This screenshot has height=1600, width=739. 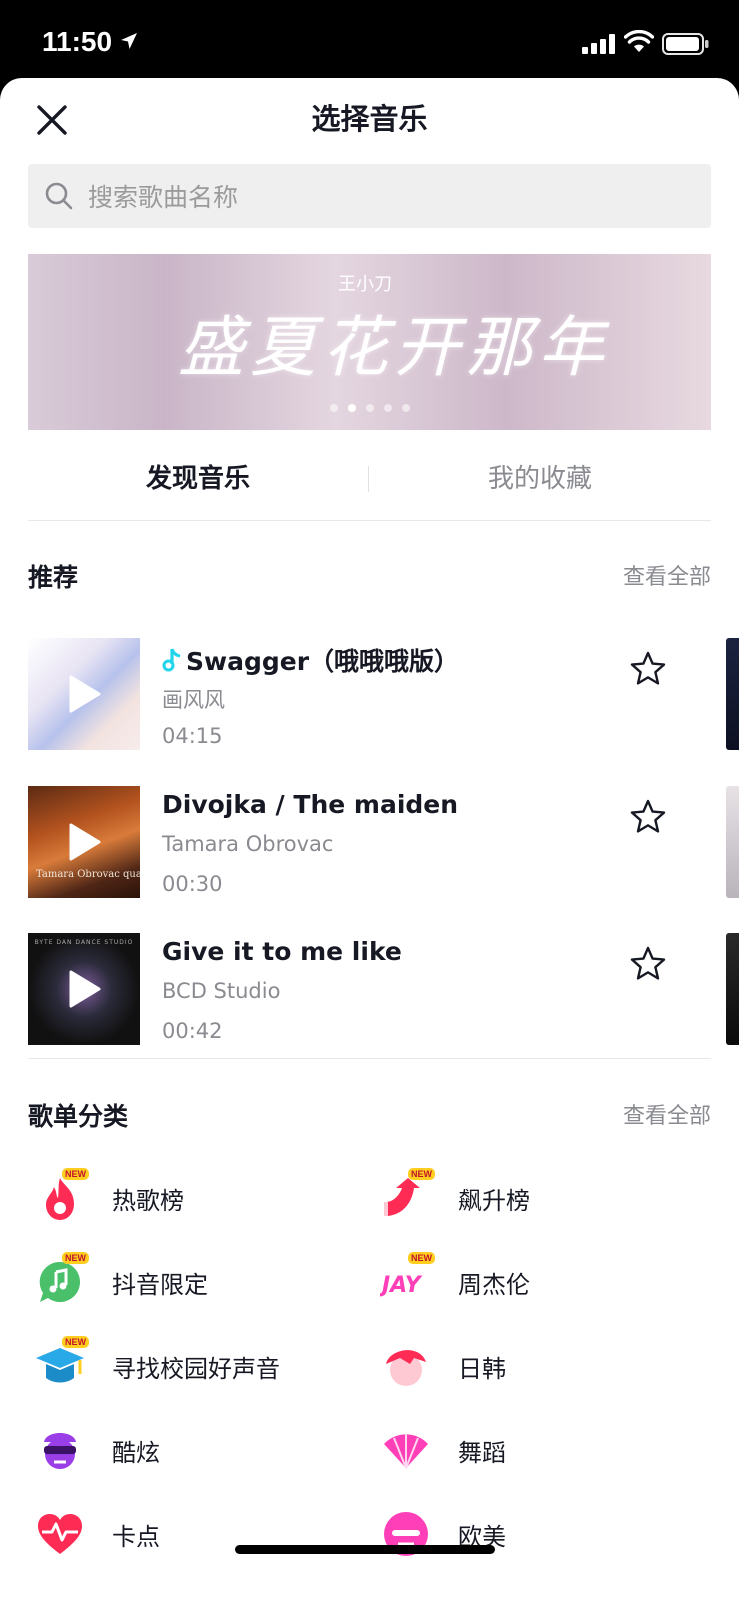 What do you see at coordinates (192, 884) in the screenshot?
I see `song-duration: 00:30` at bounding box center [192, 884].